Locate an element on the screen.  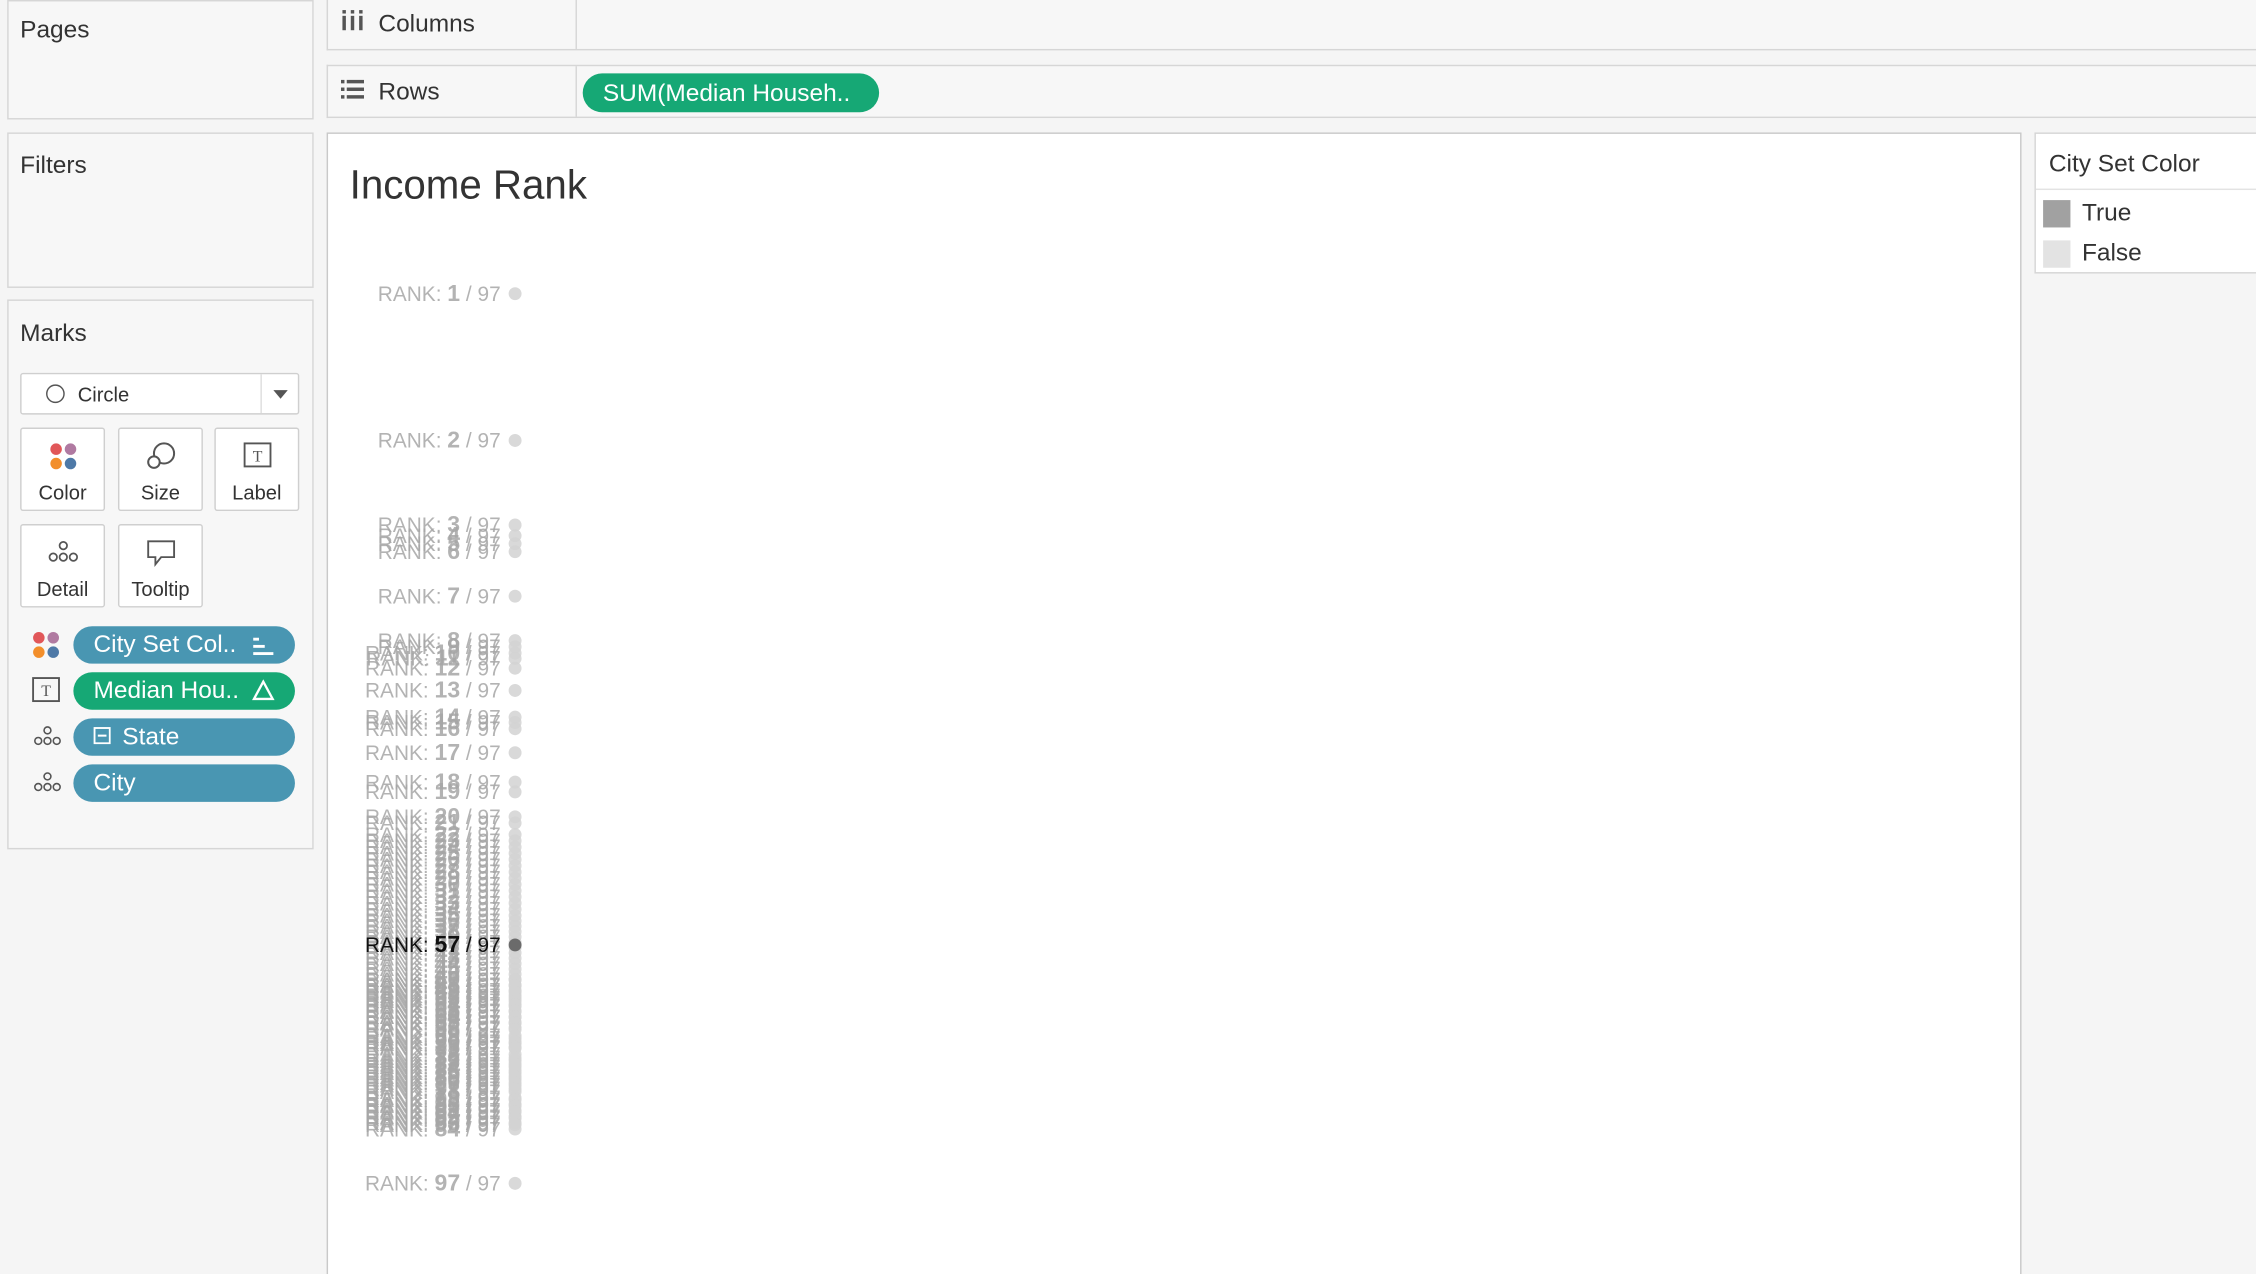
rank-label: RANK: 17 / 97 is located at coordinates (433, 752).